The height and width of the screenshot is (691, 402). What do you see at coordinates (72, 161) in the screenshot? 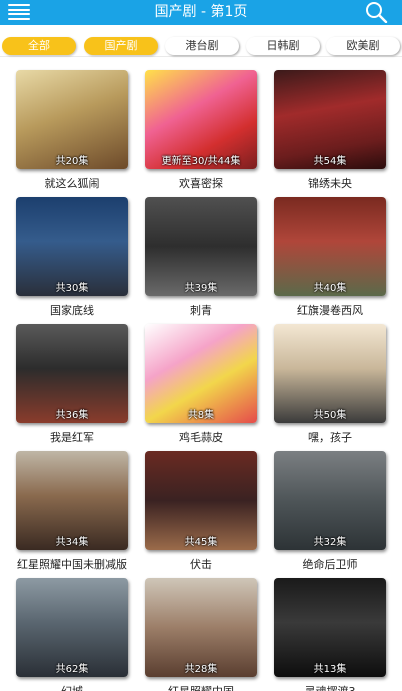
I see `episode-count: 共20集` at bounding box center [72, 161].